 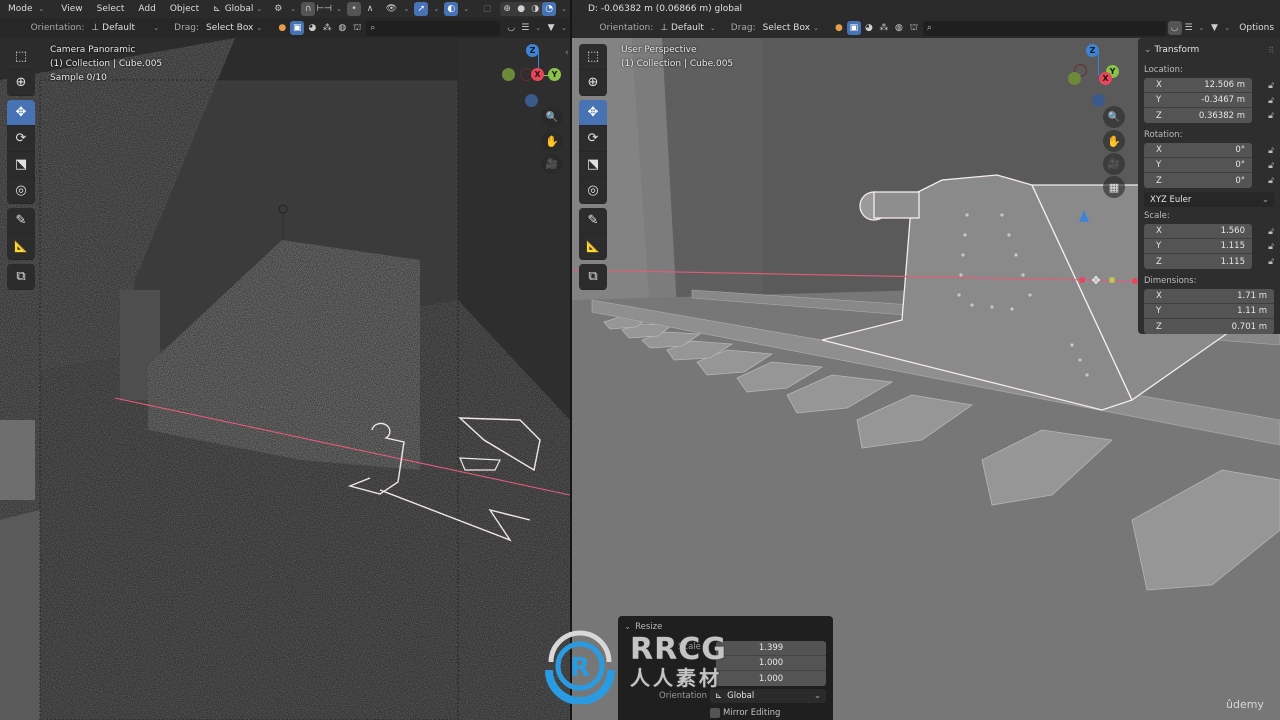 I want to click on falloff-icon: ∧, so click(x=370, y=9).